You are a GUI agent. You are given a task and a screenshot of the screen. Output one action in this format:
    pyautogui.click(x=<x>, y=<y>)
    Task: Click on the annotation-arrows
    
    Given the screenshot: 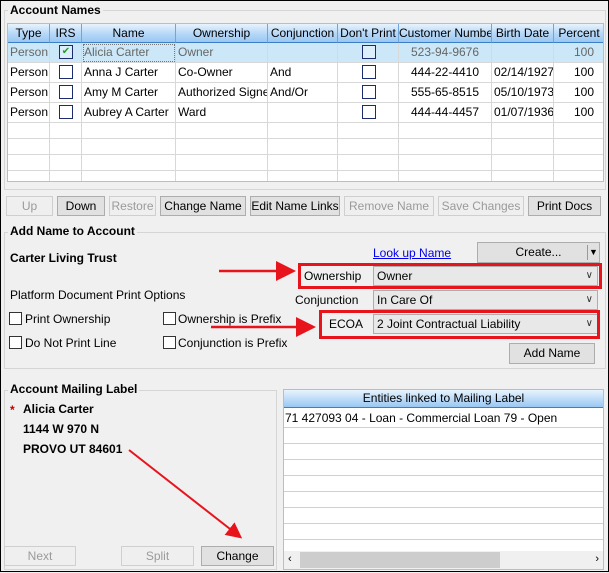 What is the action you would take?
    pyautogui.click(x=222, y=400)
    